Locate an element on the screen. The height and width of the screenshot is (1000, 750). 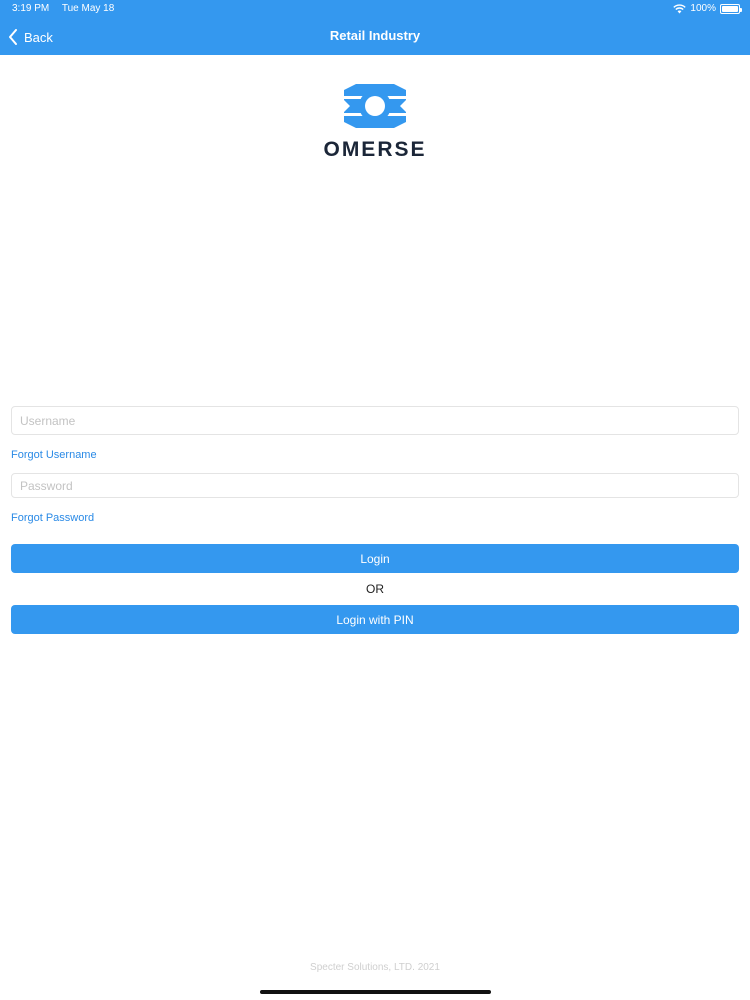
battery-fill is located at coordinates (730, 8).